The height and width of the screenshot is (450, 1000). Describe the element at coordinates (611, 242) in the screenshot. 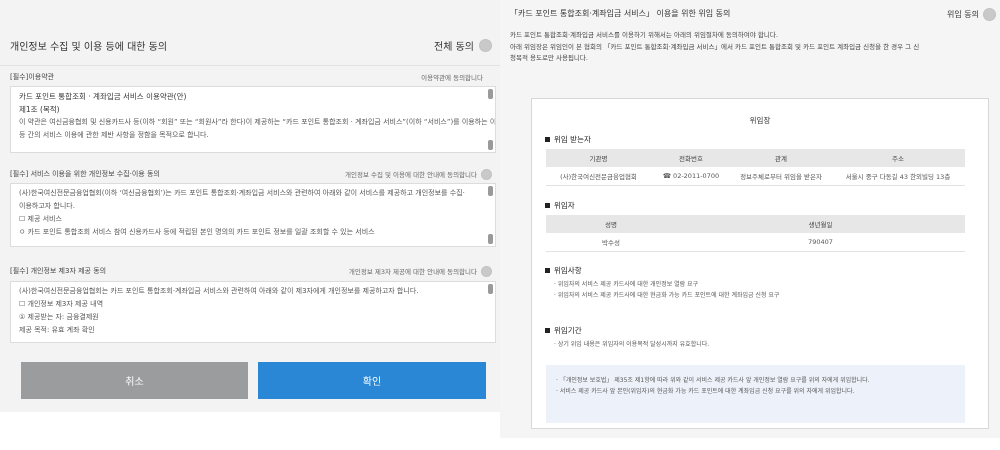

I see `table-cell: 박수성` at that location.